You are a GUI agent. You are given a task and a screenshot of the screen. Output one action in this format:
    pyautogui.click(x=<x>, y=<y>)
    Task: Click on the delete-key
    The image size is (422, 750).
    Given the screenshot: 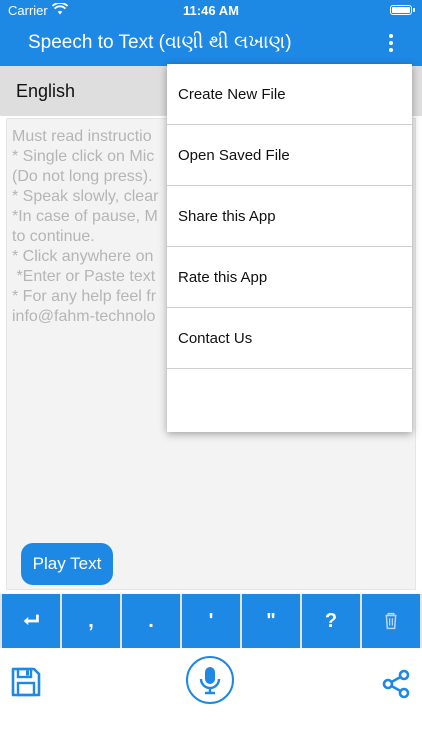 What is the action you would take?
    pyautogui.click(x=391, y=621)
    